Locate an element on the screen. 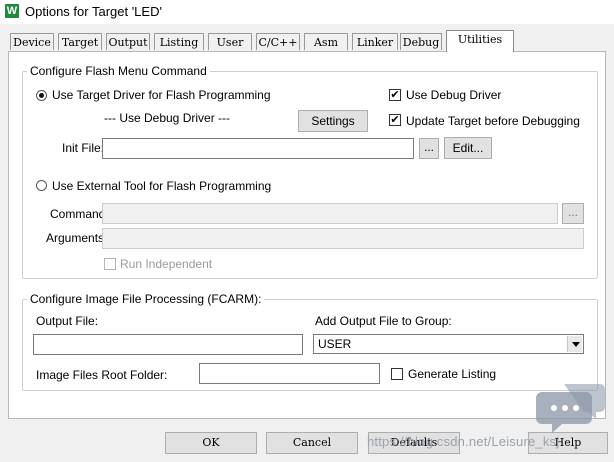  tab-output: Output is located at coordinates (128, 41).